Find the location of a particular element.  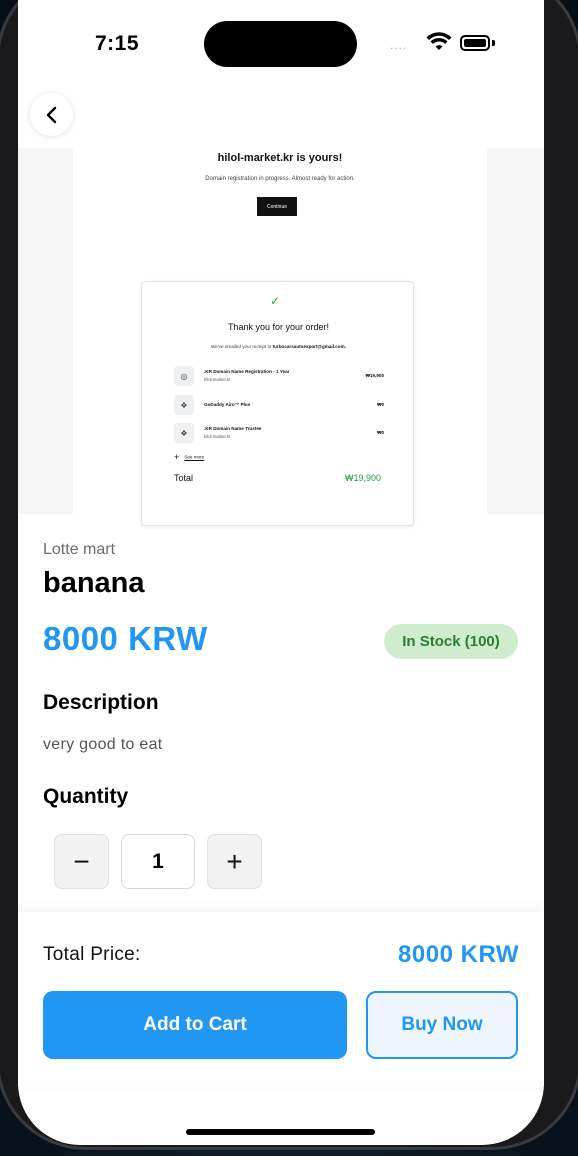

total-price-value: 8000 KRW is located at coordinates (458, 954).